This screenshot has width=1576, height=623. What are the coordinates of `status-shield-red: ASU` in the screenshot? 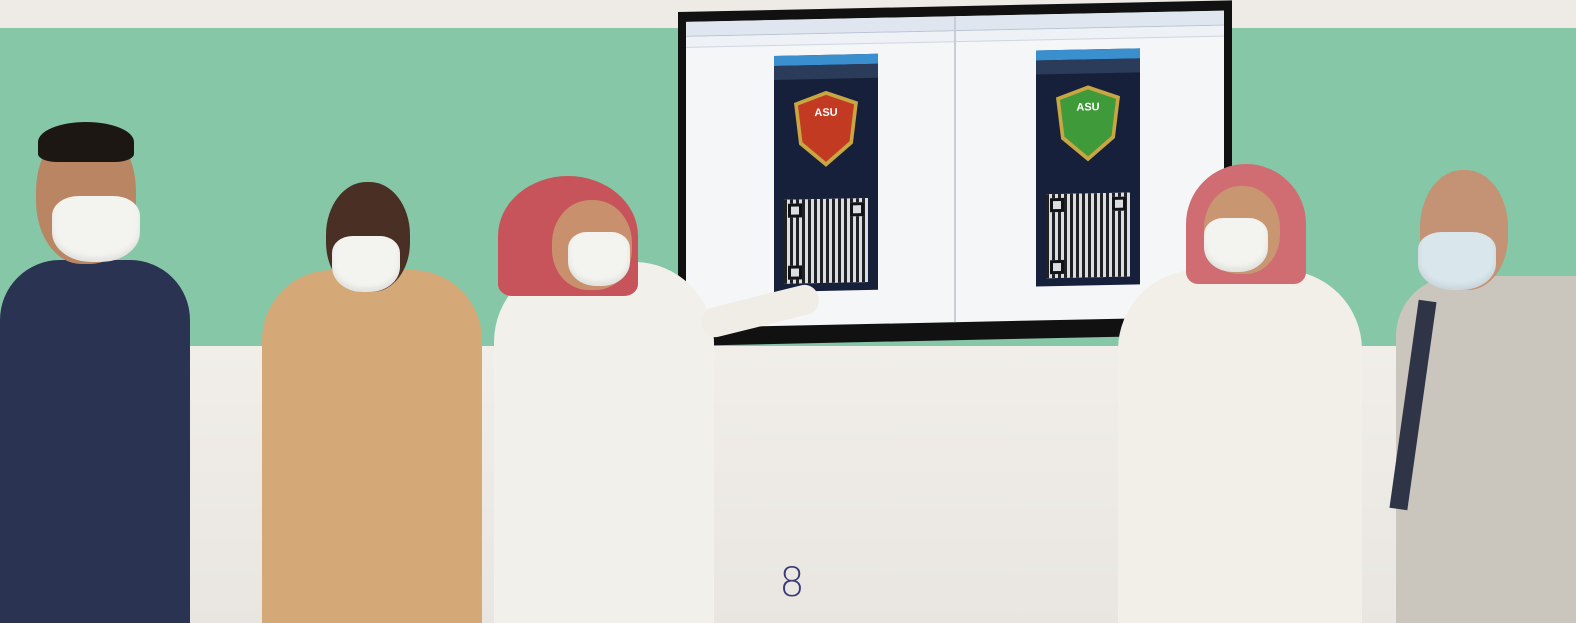 It's located at (826, 128).